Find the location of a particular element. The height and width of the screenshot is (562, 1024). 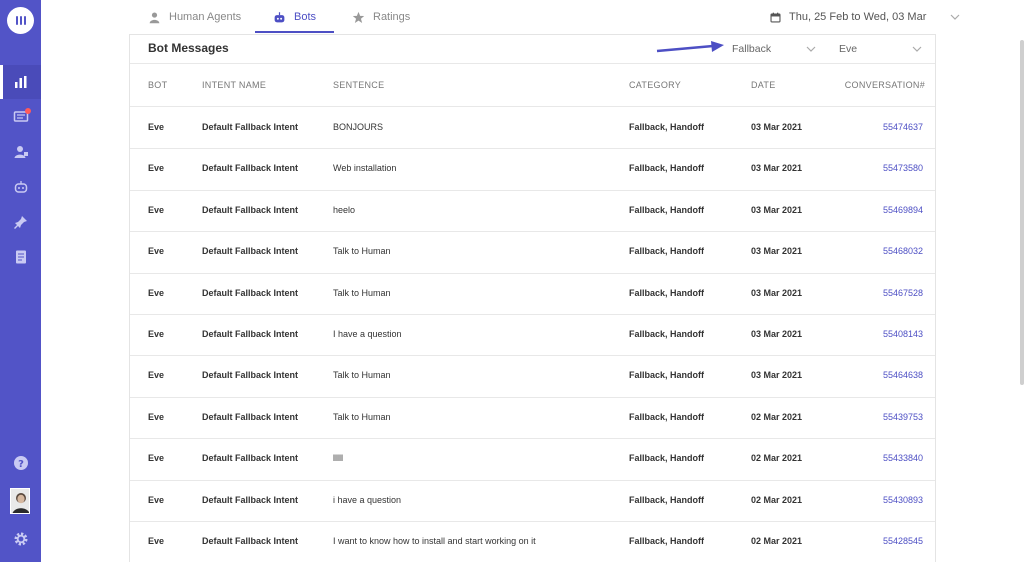

conversation-link: 55439753 is located at coordinates (903, 417).